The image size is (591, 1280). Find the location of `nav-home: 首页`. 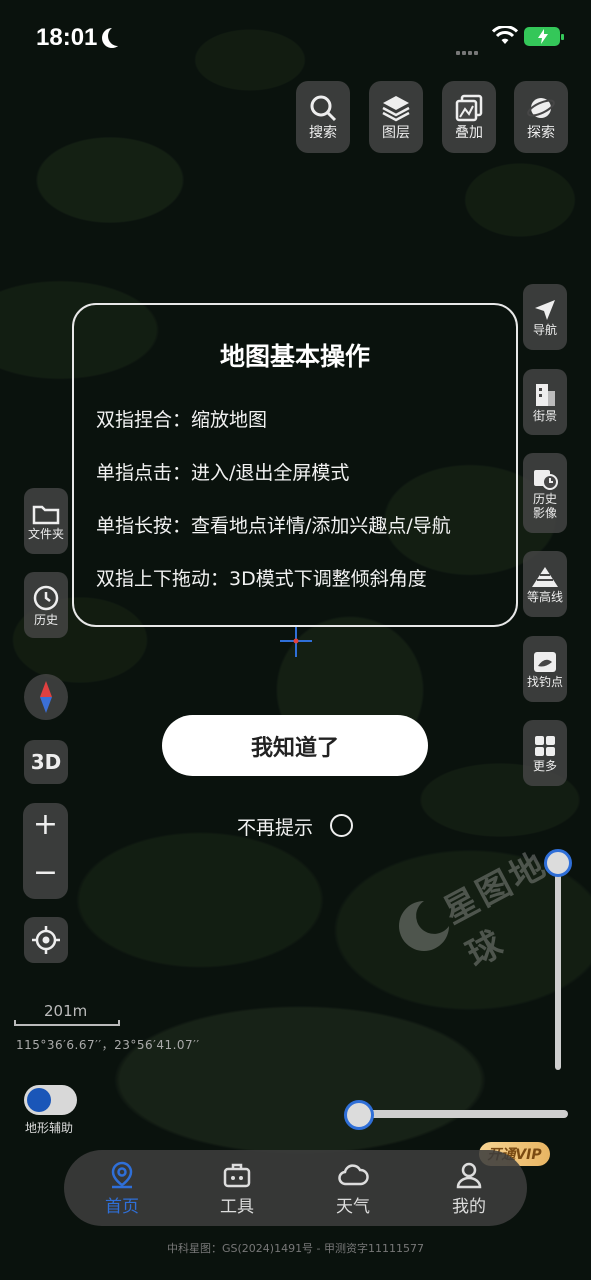

nav-home: 首页 is located at coordinates (122, 1188).